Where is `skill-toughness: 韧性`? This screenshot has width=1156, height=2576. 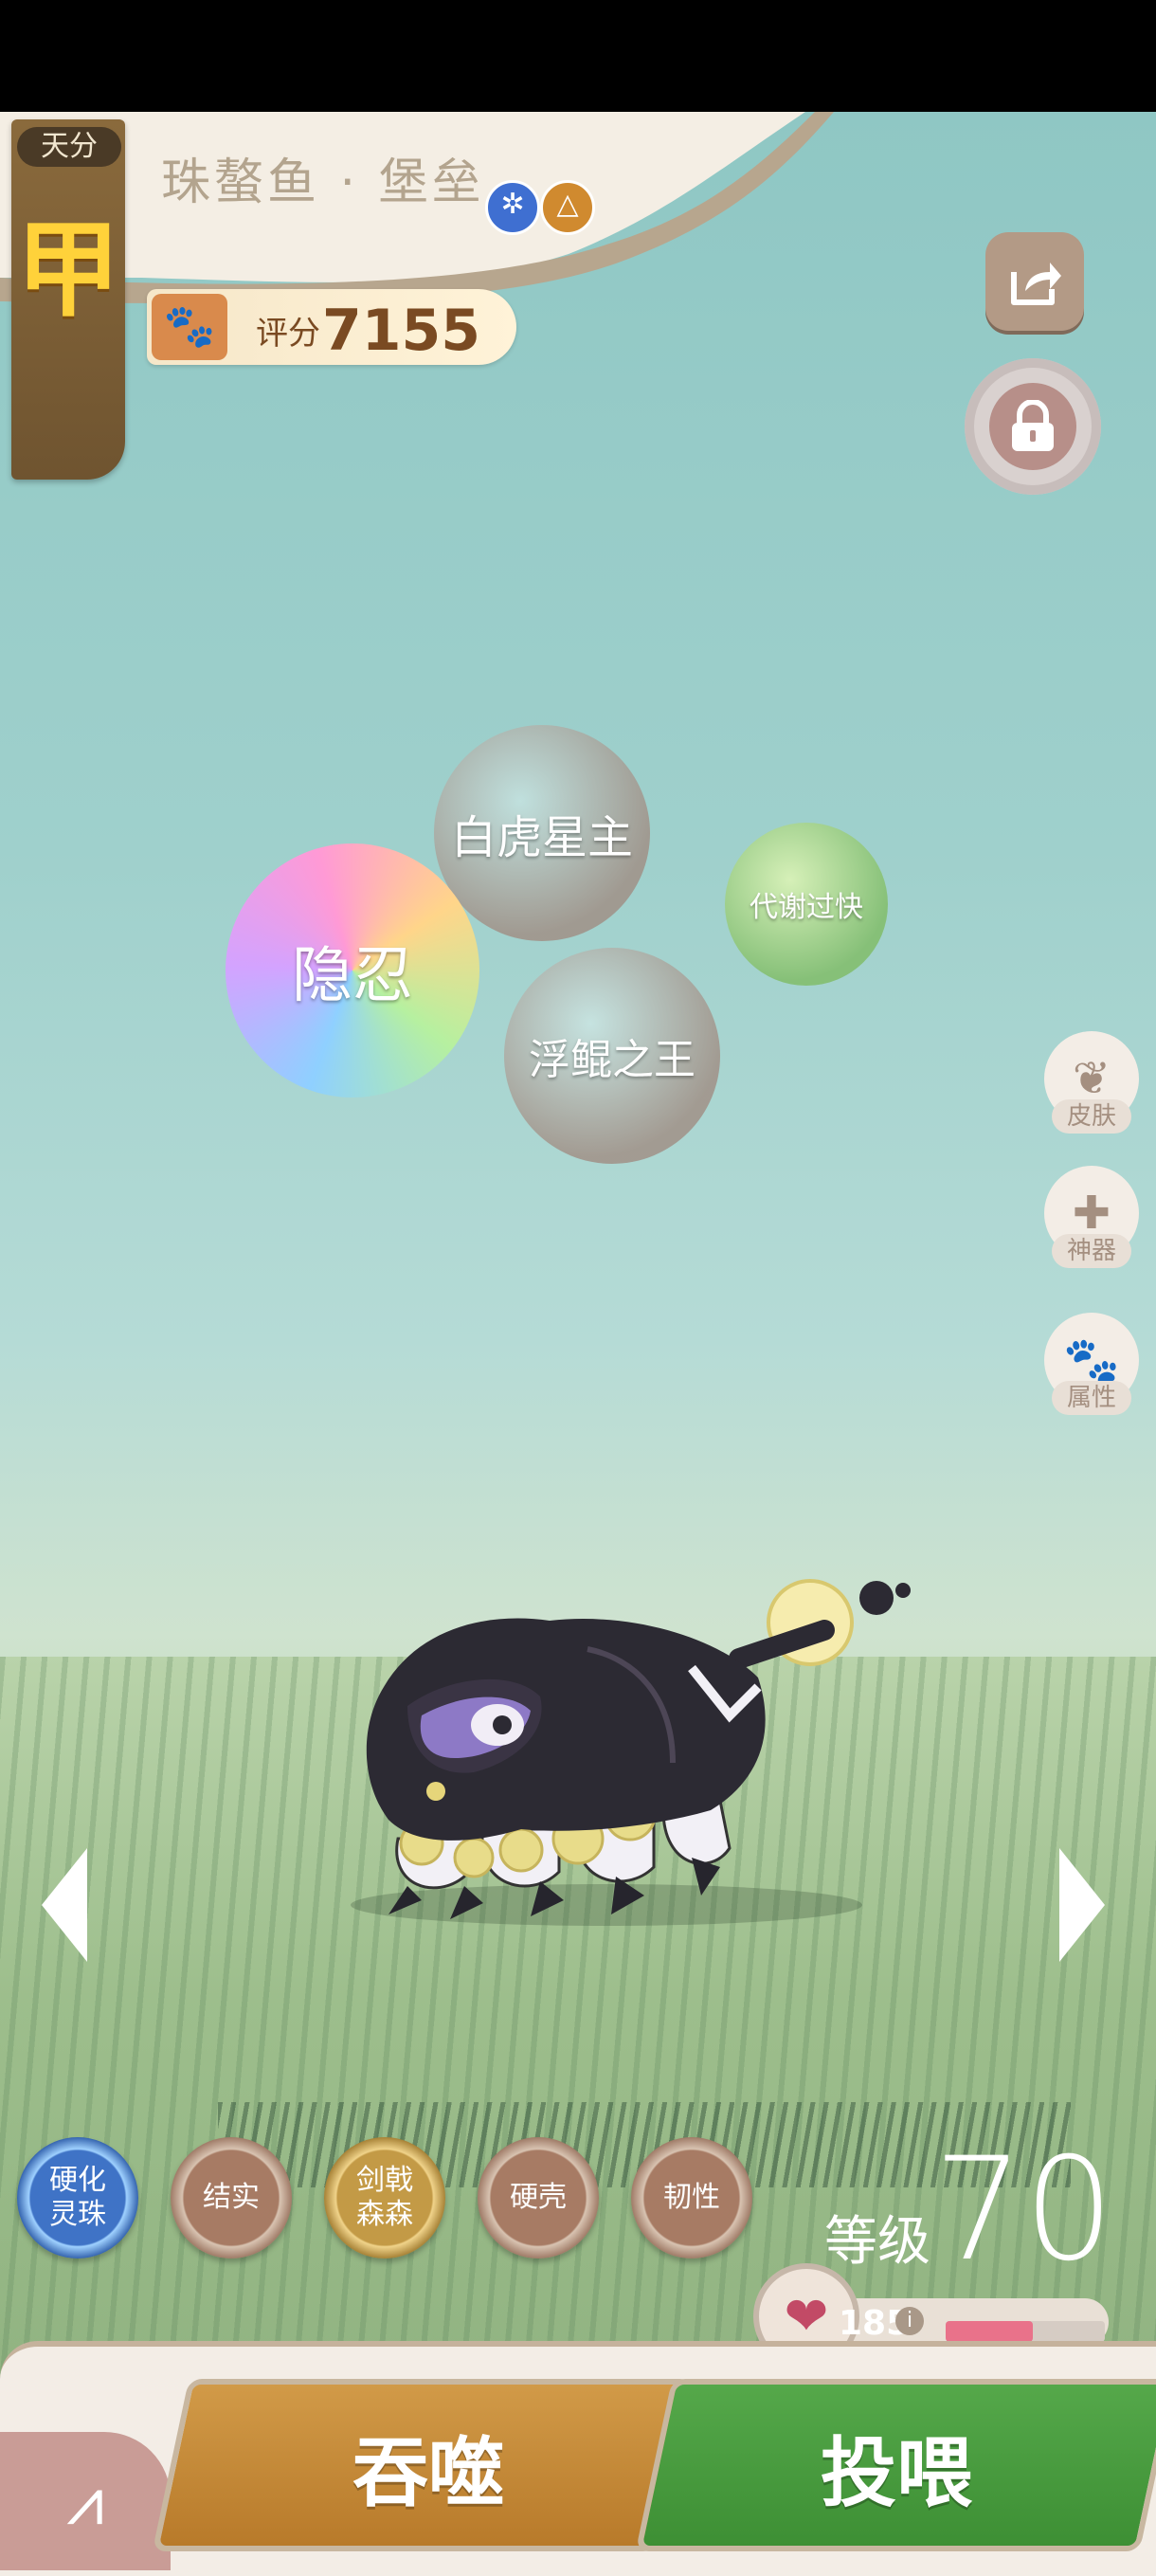
skill-toughness: 韧性 is located at coordinates (691, 2198).